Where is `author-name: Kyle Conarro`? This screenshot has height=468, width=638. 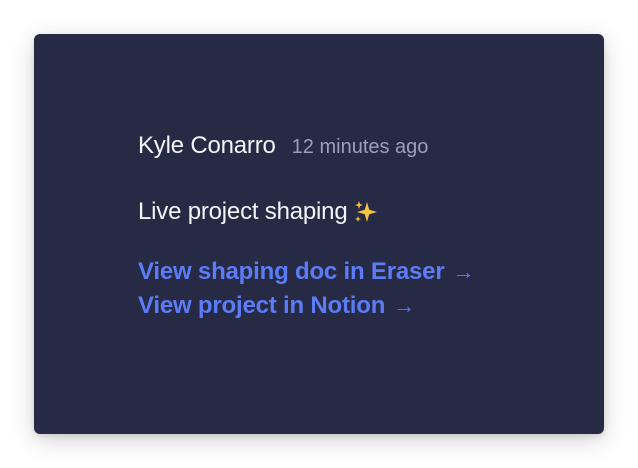 author-name: Kyle Conarro is located at coordinates (207, 145).